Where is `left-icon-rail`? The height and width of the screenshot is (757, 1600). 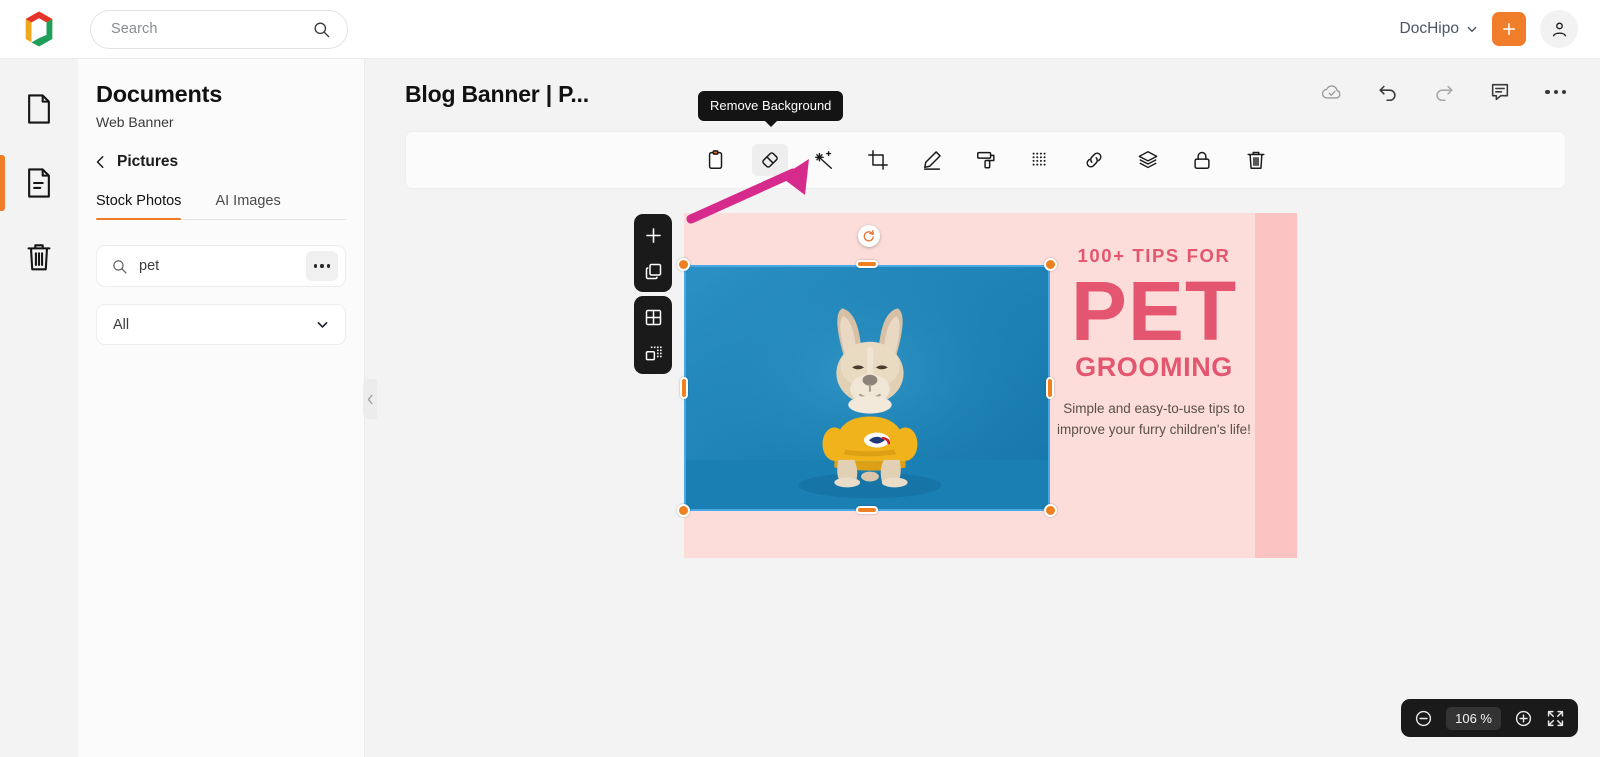
left-icon-rail is located at coordinates (39, 408).